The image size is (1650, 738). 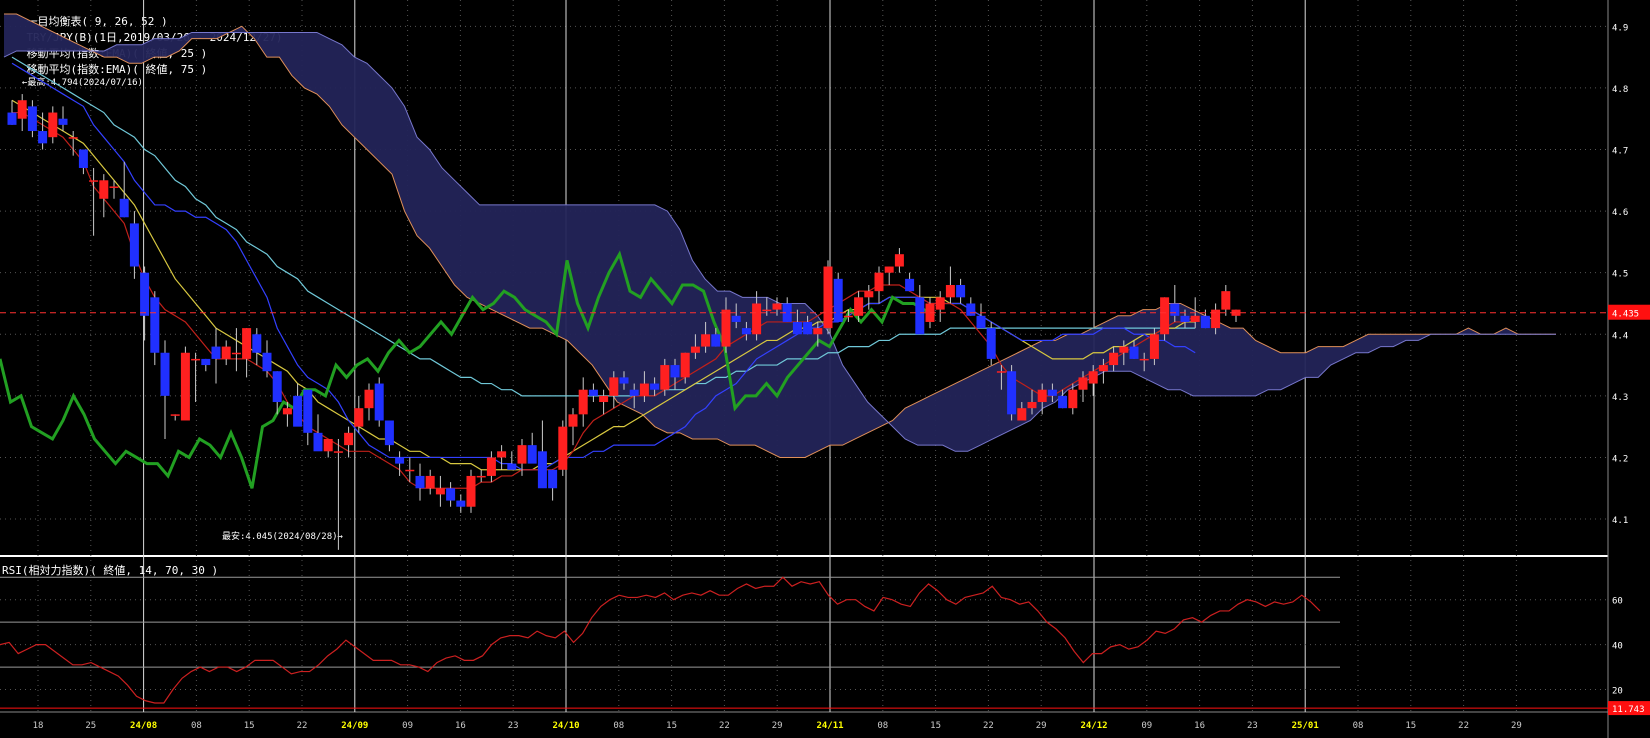 What do you see at coordinates (1199, 726) in the screenshot?
I see `x-tick-label: 16` at bounding box center [1199, 726].